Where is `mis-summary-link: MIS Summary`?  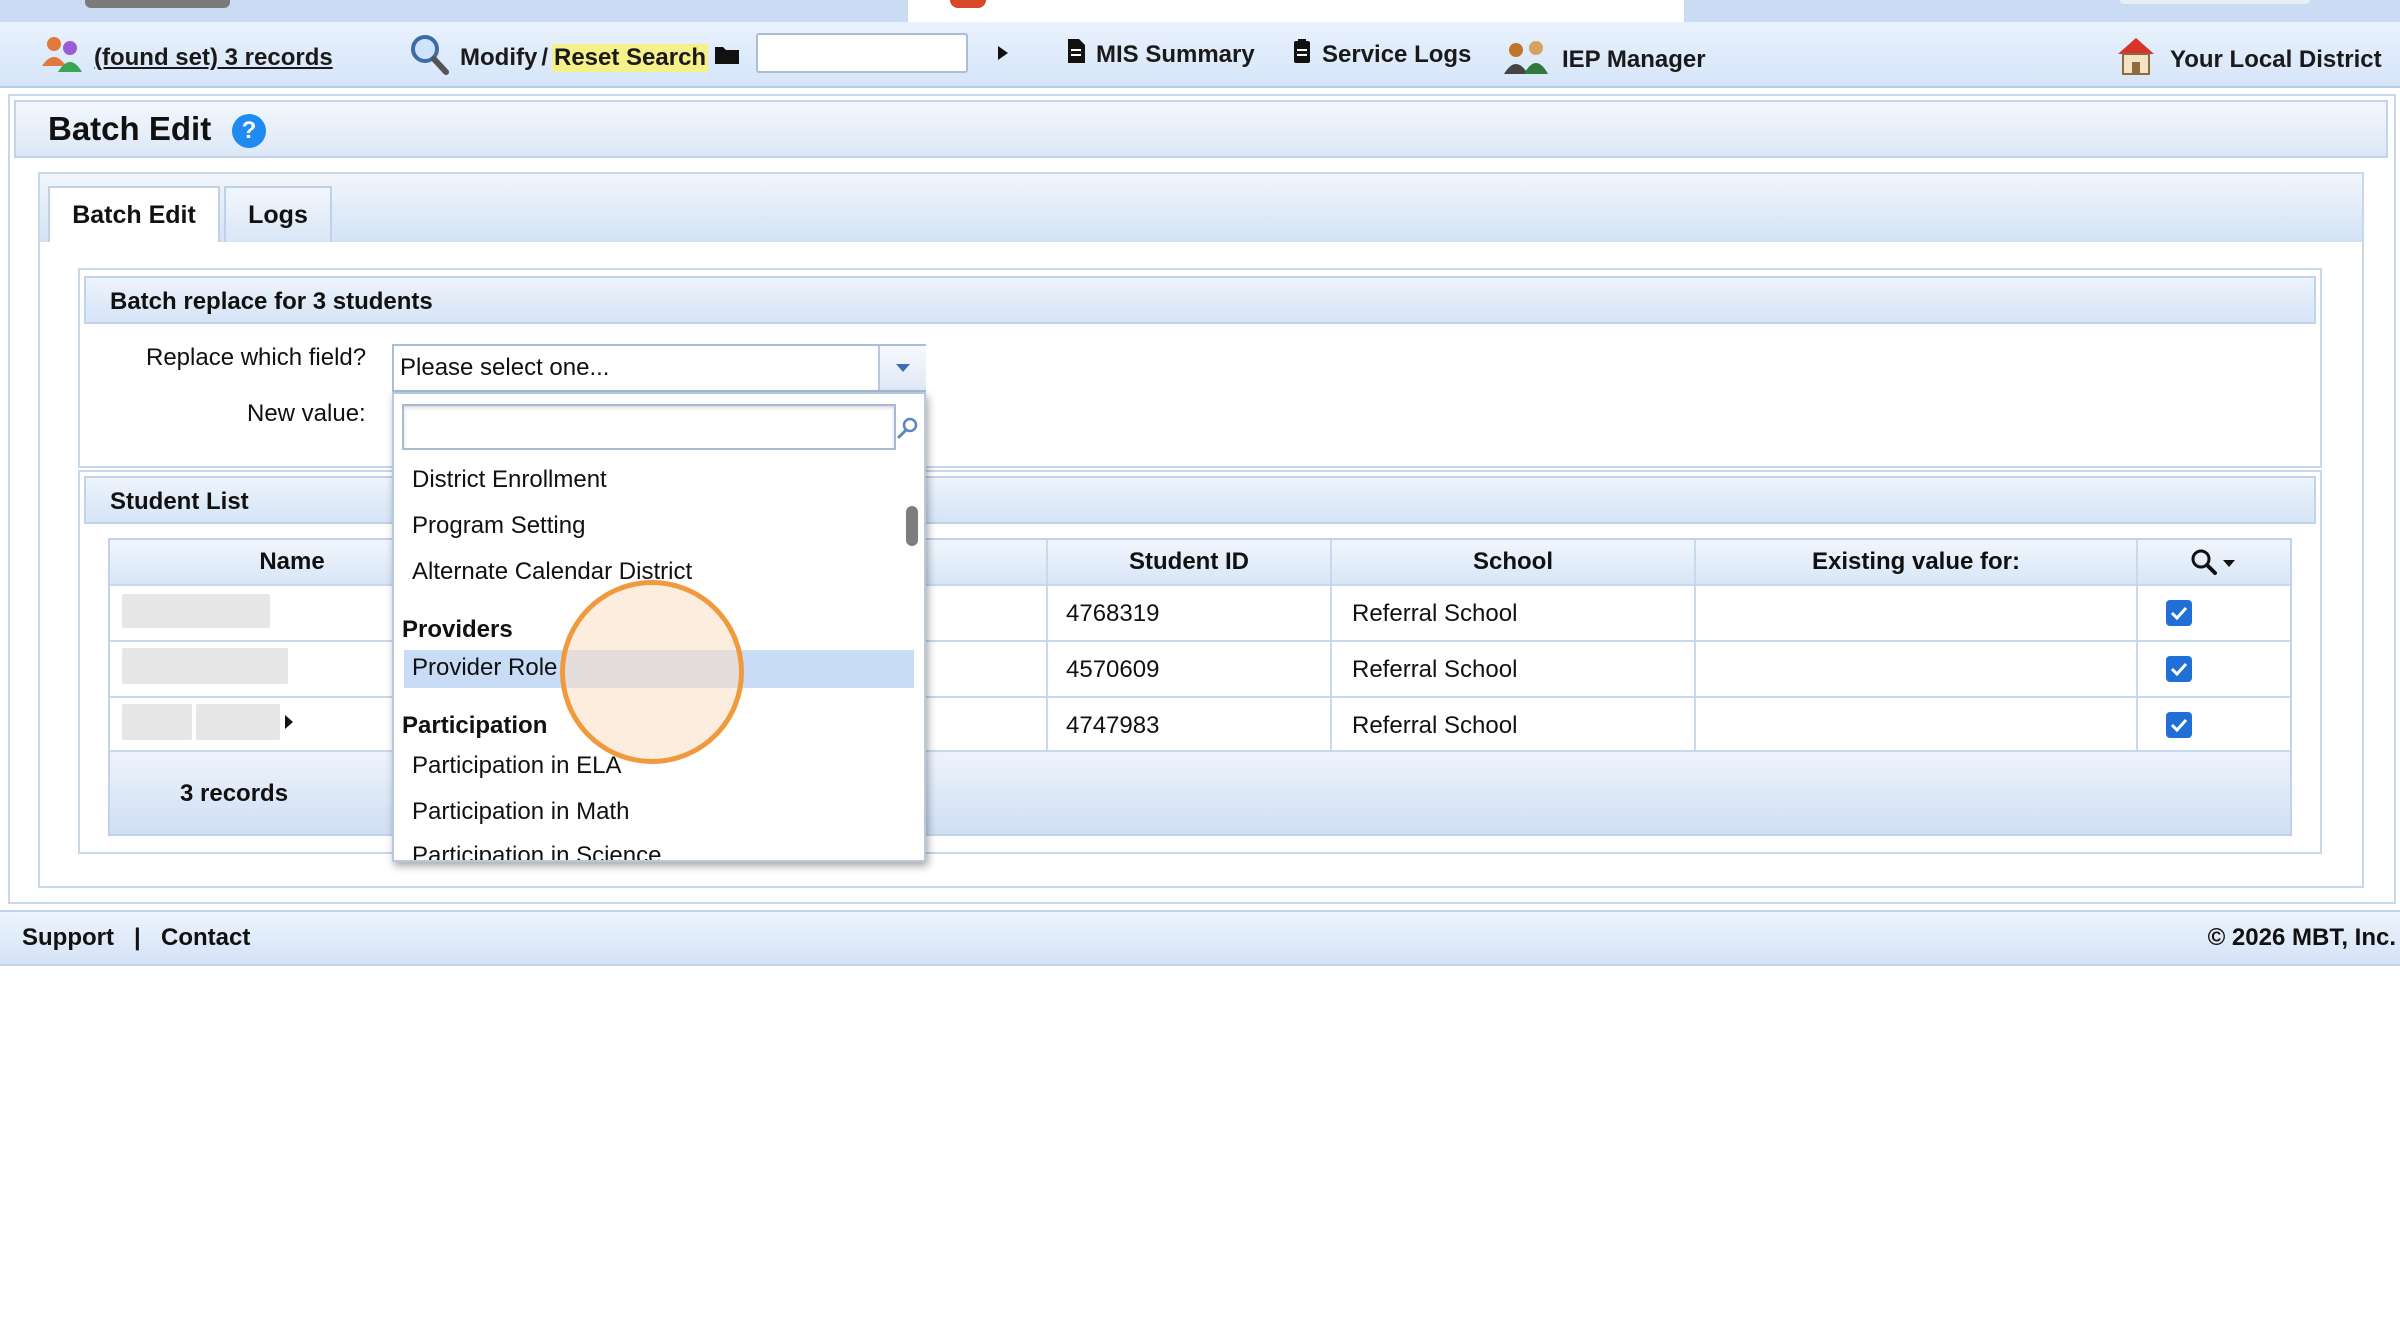 mis-summary-link: MIS Summary is located at coordinates (1160, 54).